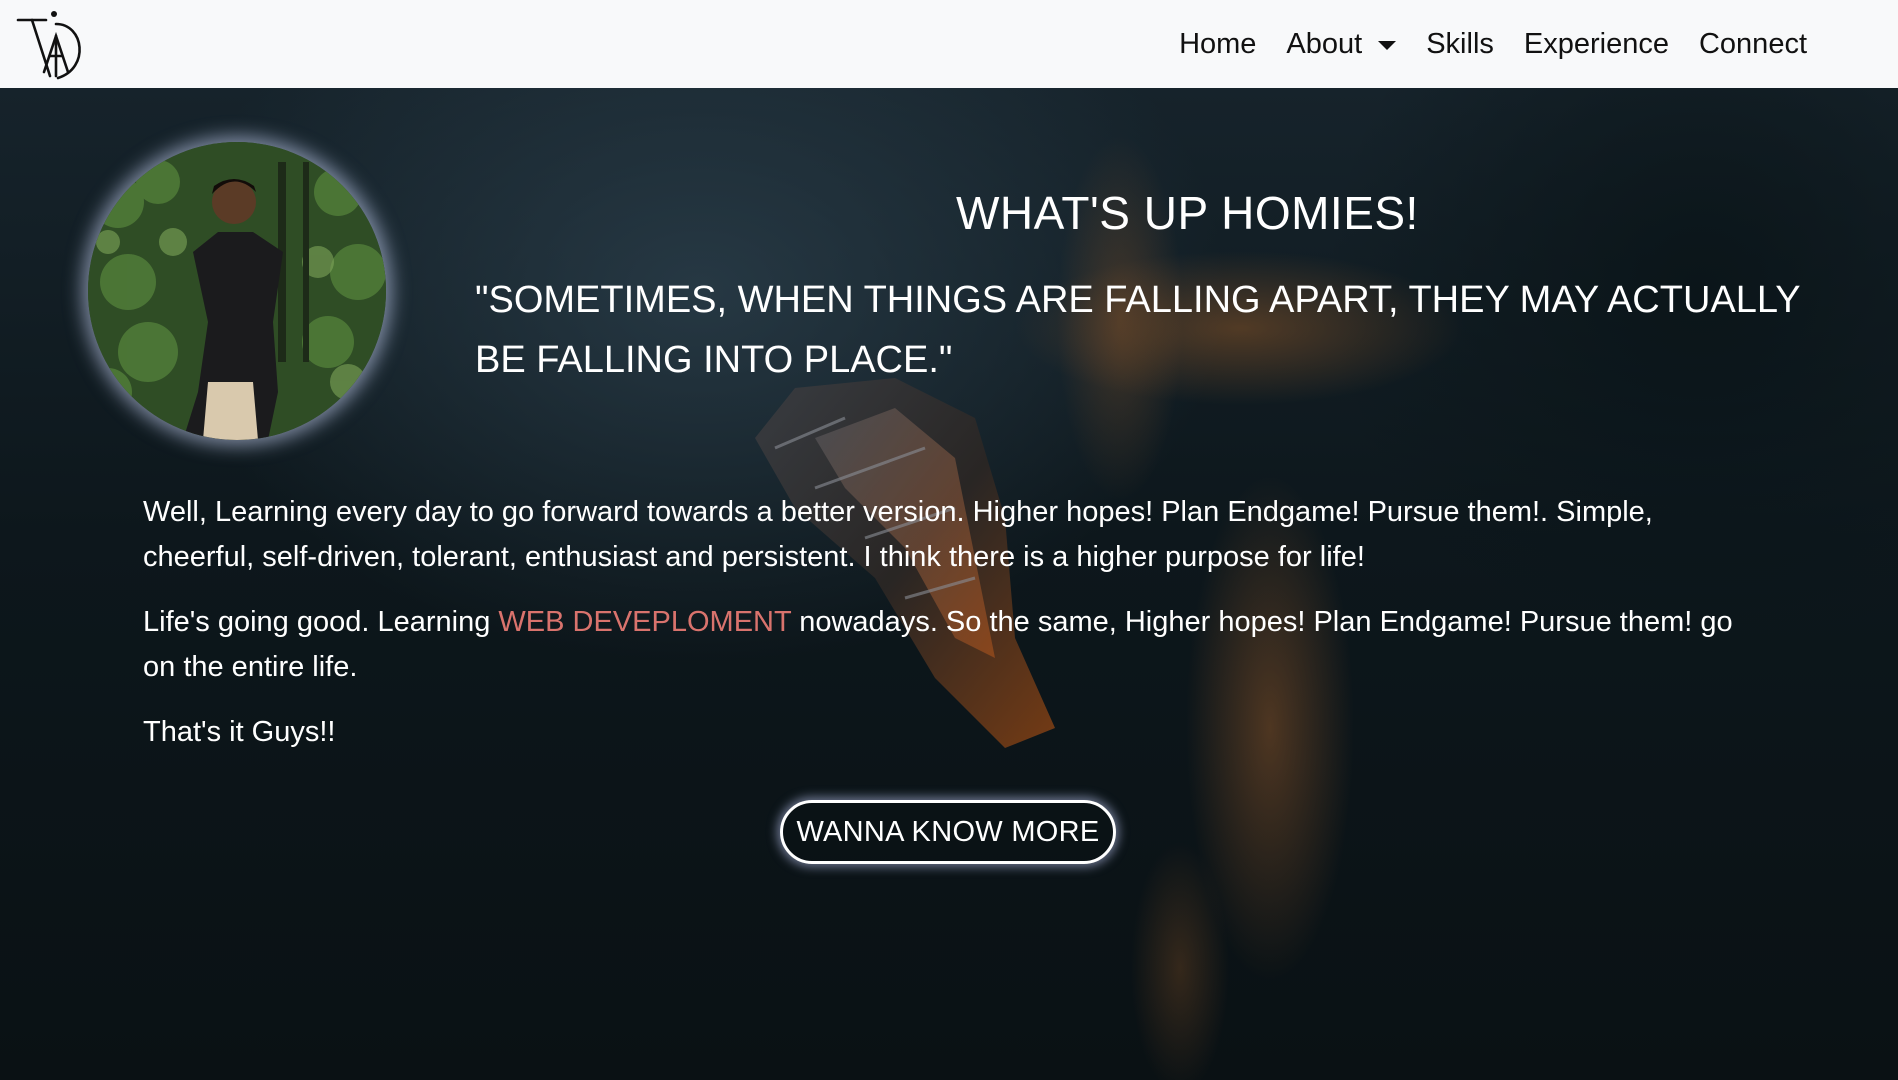 Image resolution: width=1898 pixels, height=1080 pixels. What do you see at coordinates (52, 44) in the screenshot?
I see `brand-logo-icon` at bounding box center [52, 44].